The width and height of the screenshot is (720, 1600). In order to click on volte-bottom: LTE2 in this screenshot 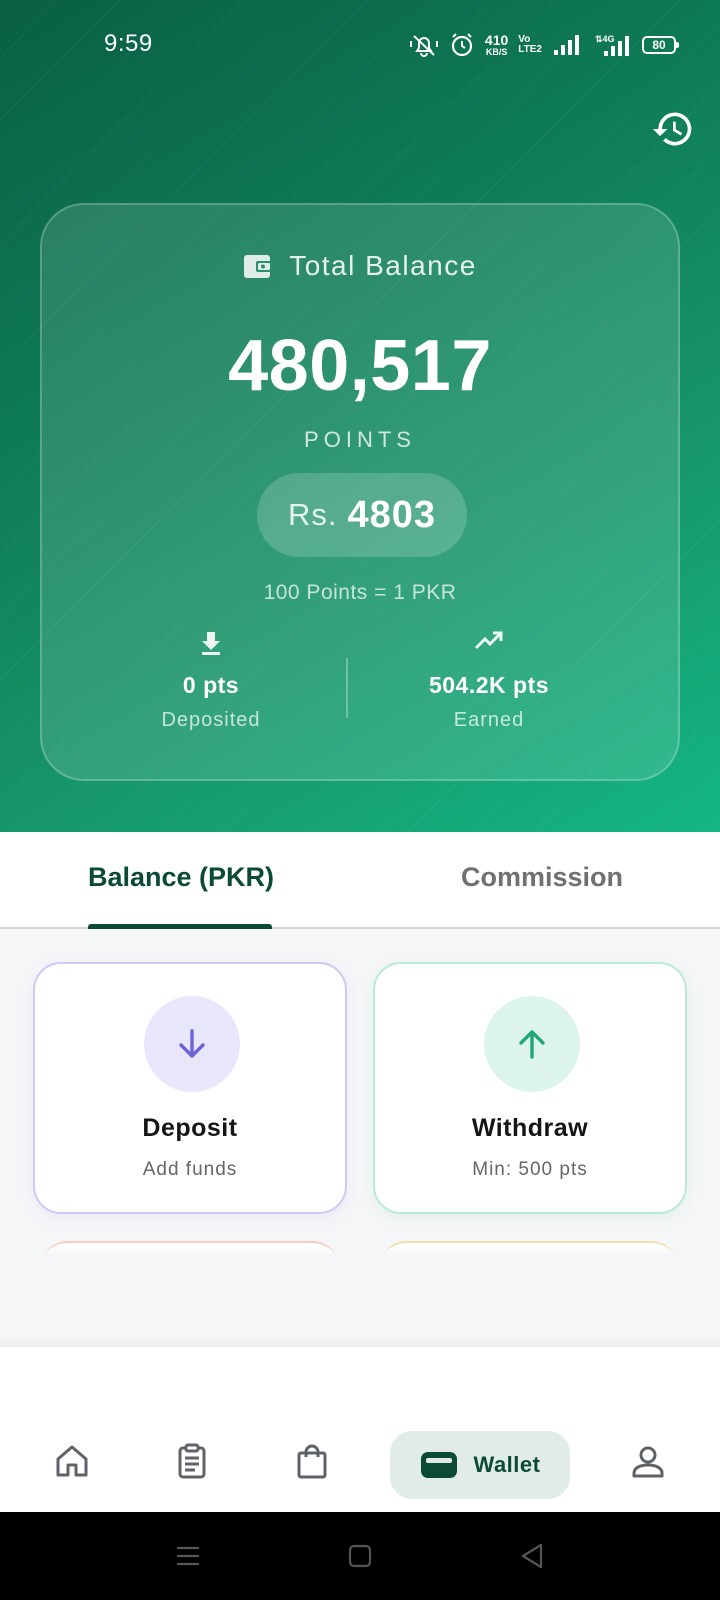, I will do `click(530, 49)`.